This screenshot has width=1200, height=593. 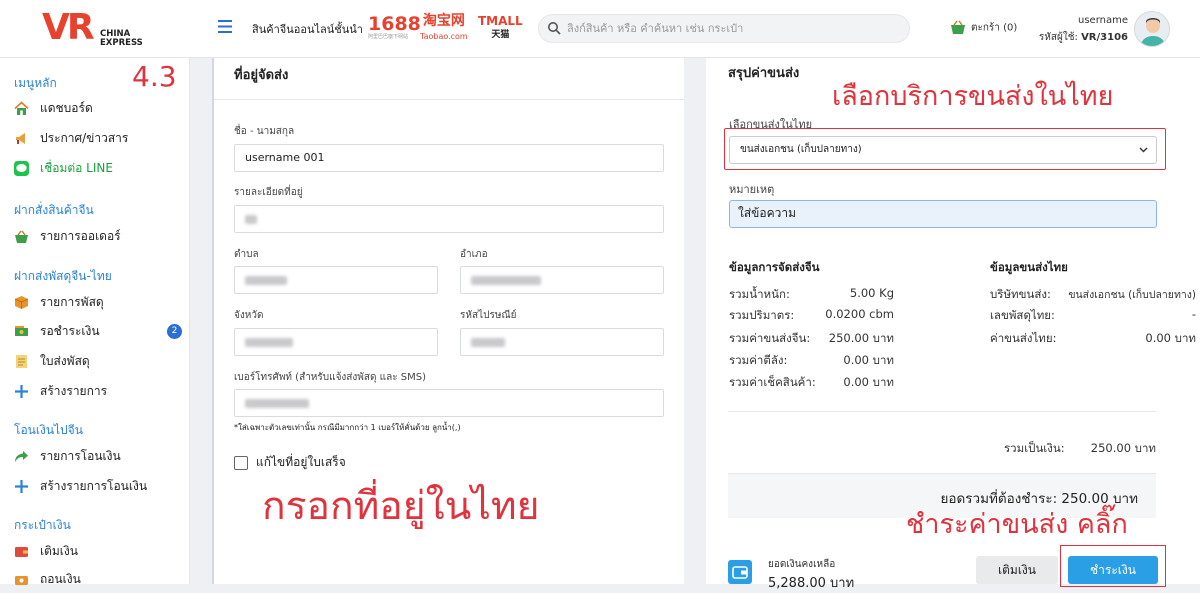 I want to click on balance-label: ยอดเงินคงเหลือ, so click(x=802, y=564).